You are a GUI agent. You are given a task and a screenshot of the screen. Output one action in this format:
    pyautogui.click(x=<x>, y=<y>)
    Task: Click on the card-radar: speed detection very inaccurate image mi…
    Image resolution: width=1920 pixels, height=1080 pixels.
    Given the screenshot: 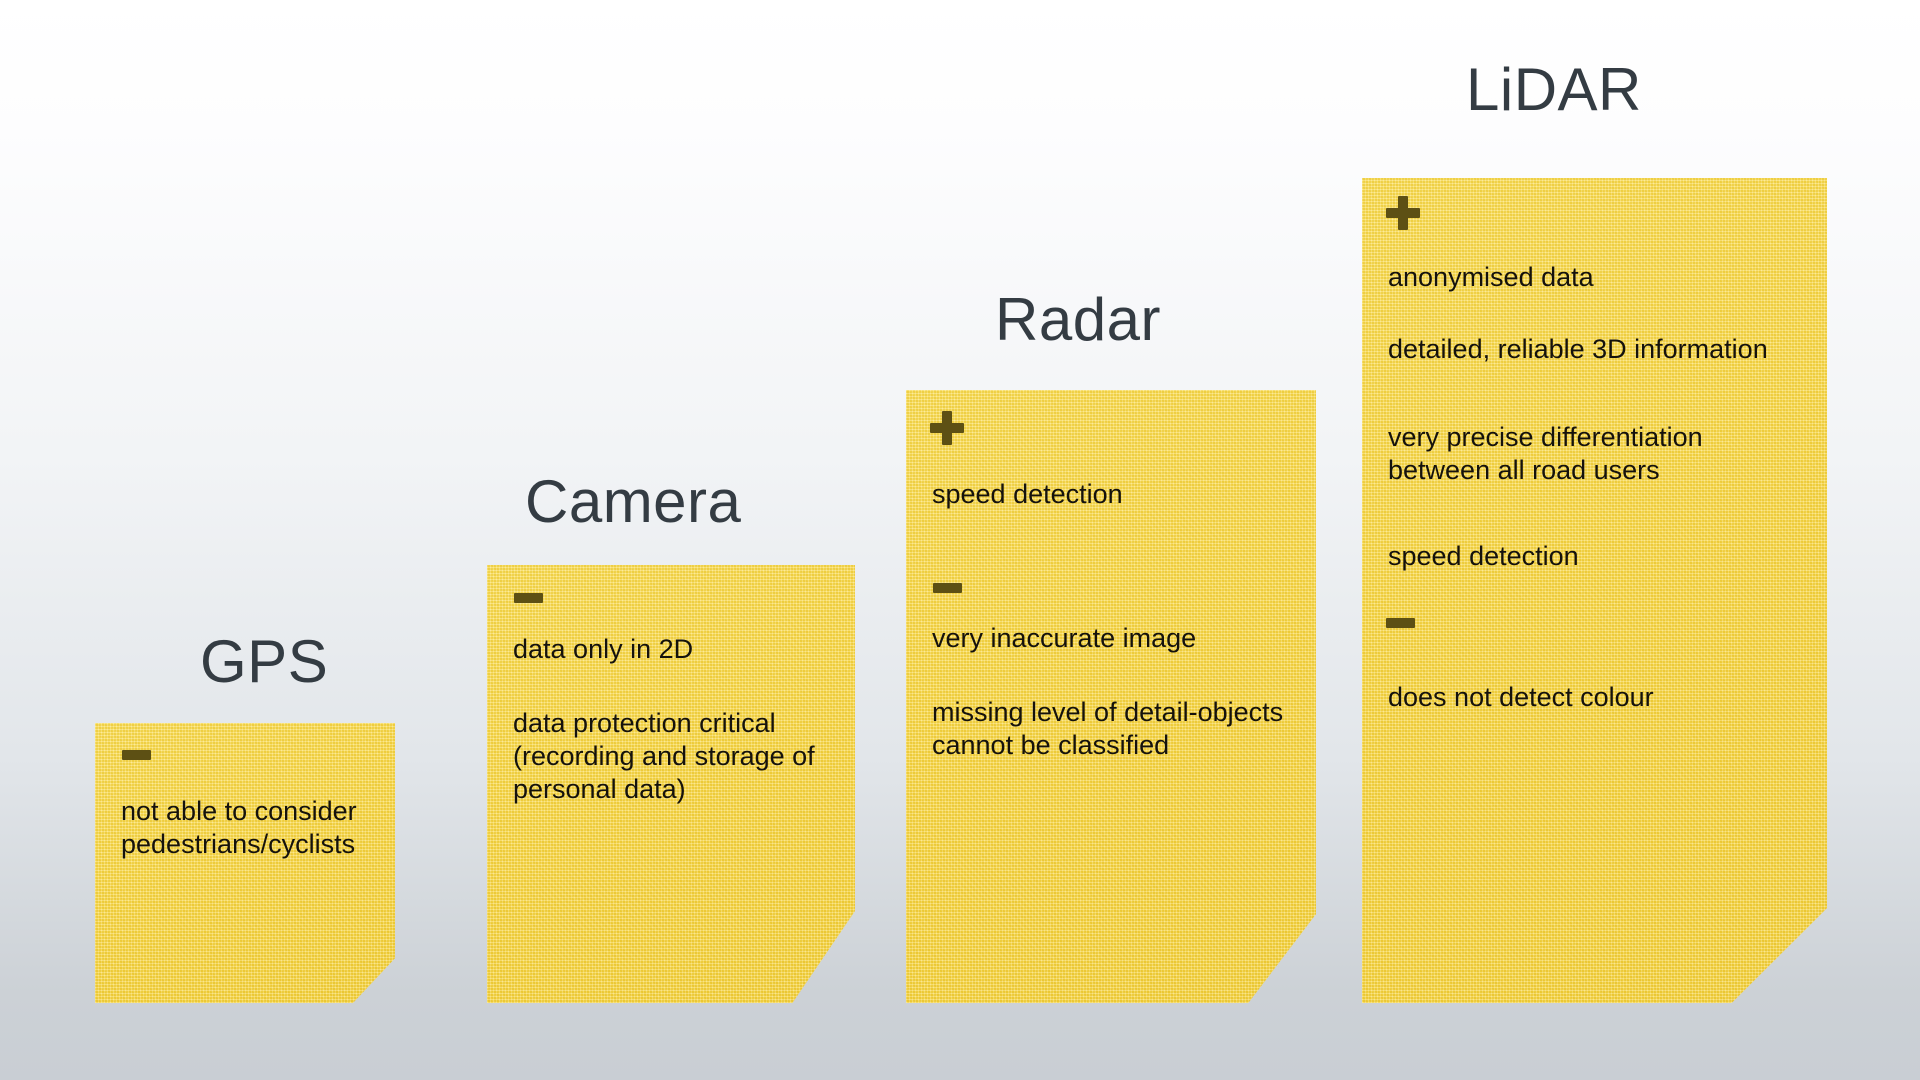 What is the action you would take?
    pyautogui.click(x=1111, y=696)
    